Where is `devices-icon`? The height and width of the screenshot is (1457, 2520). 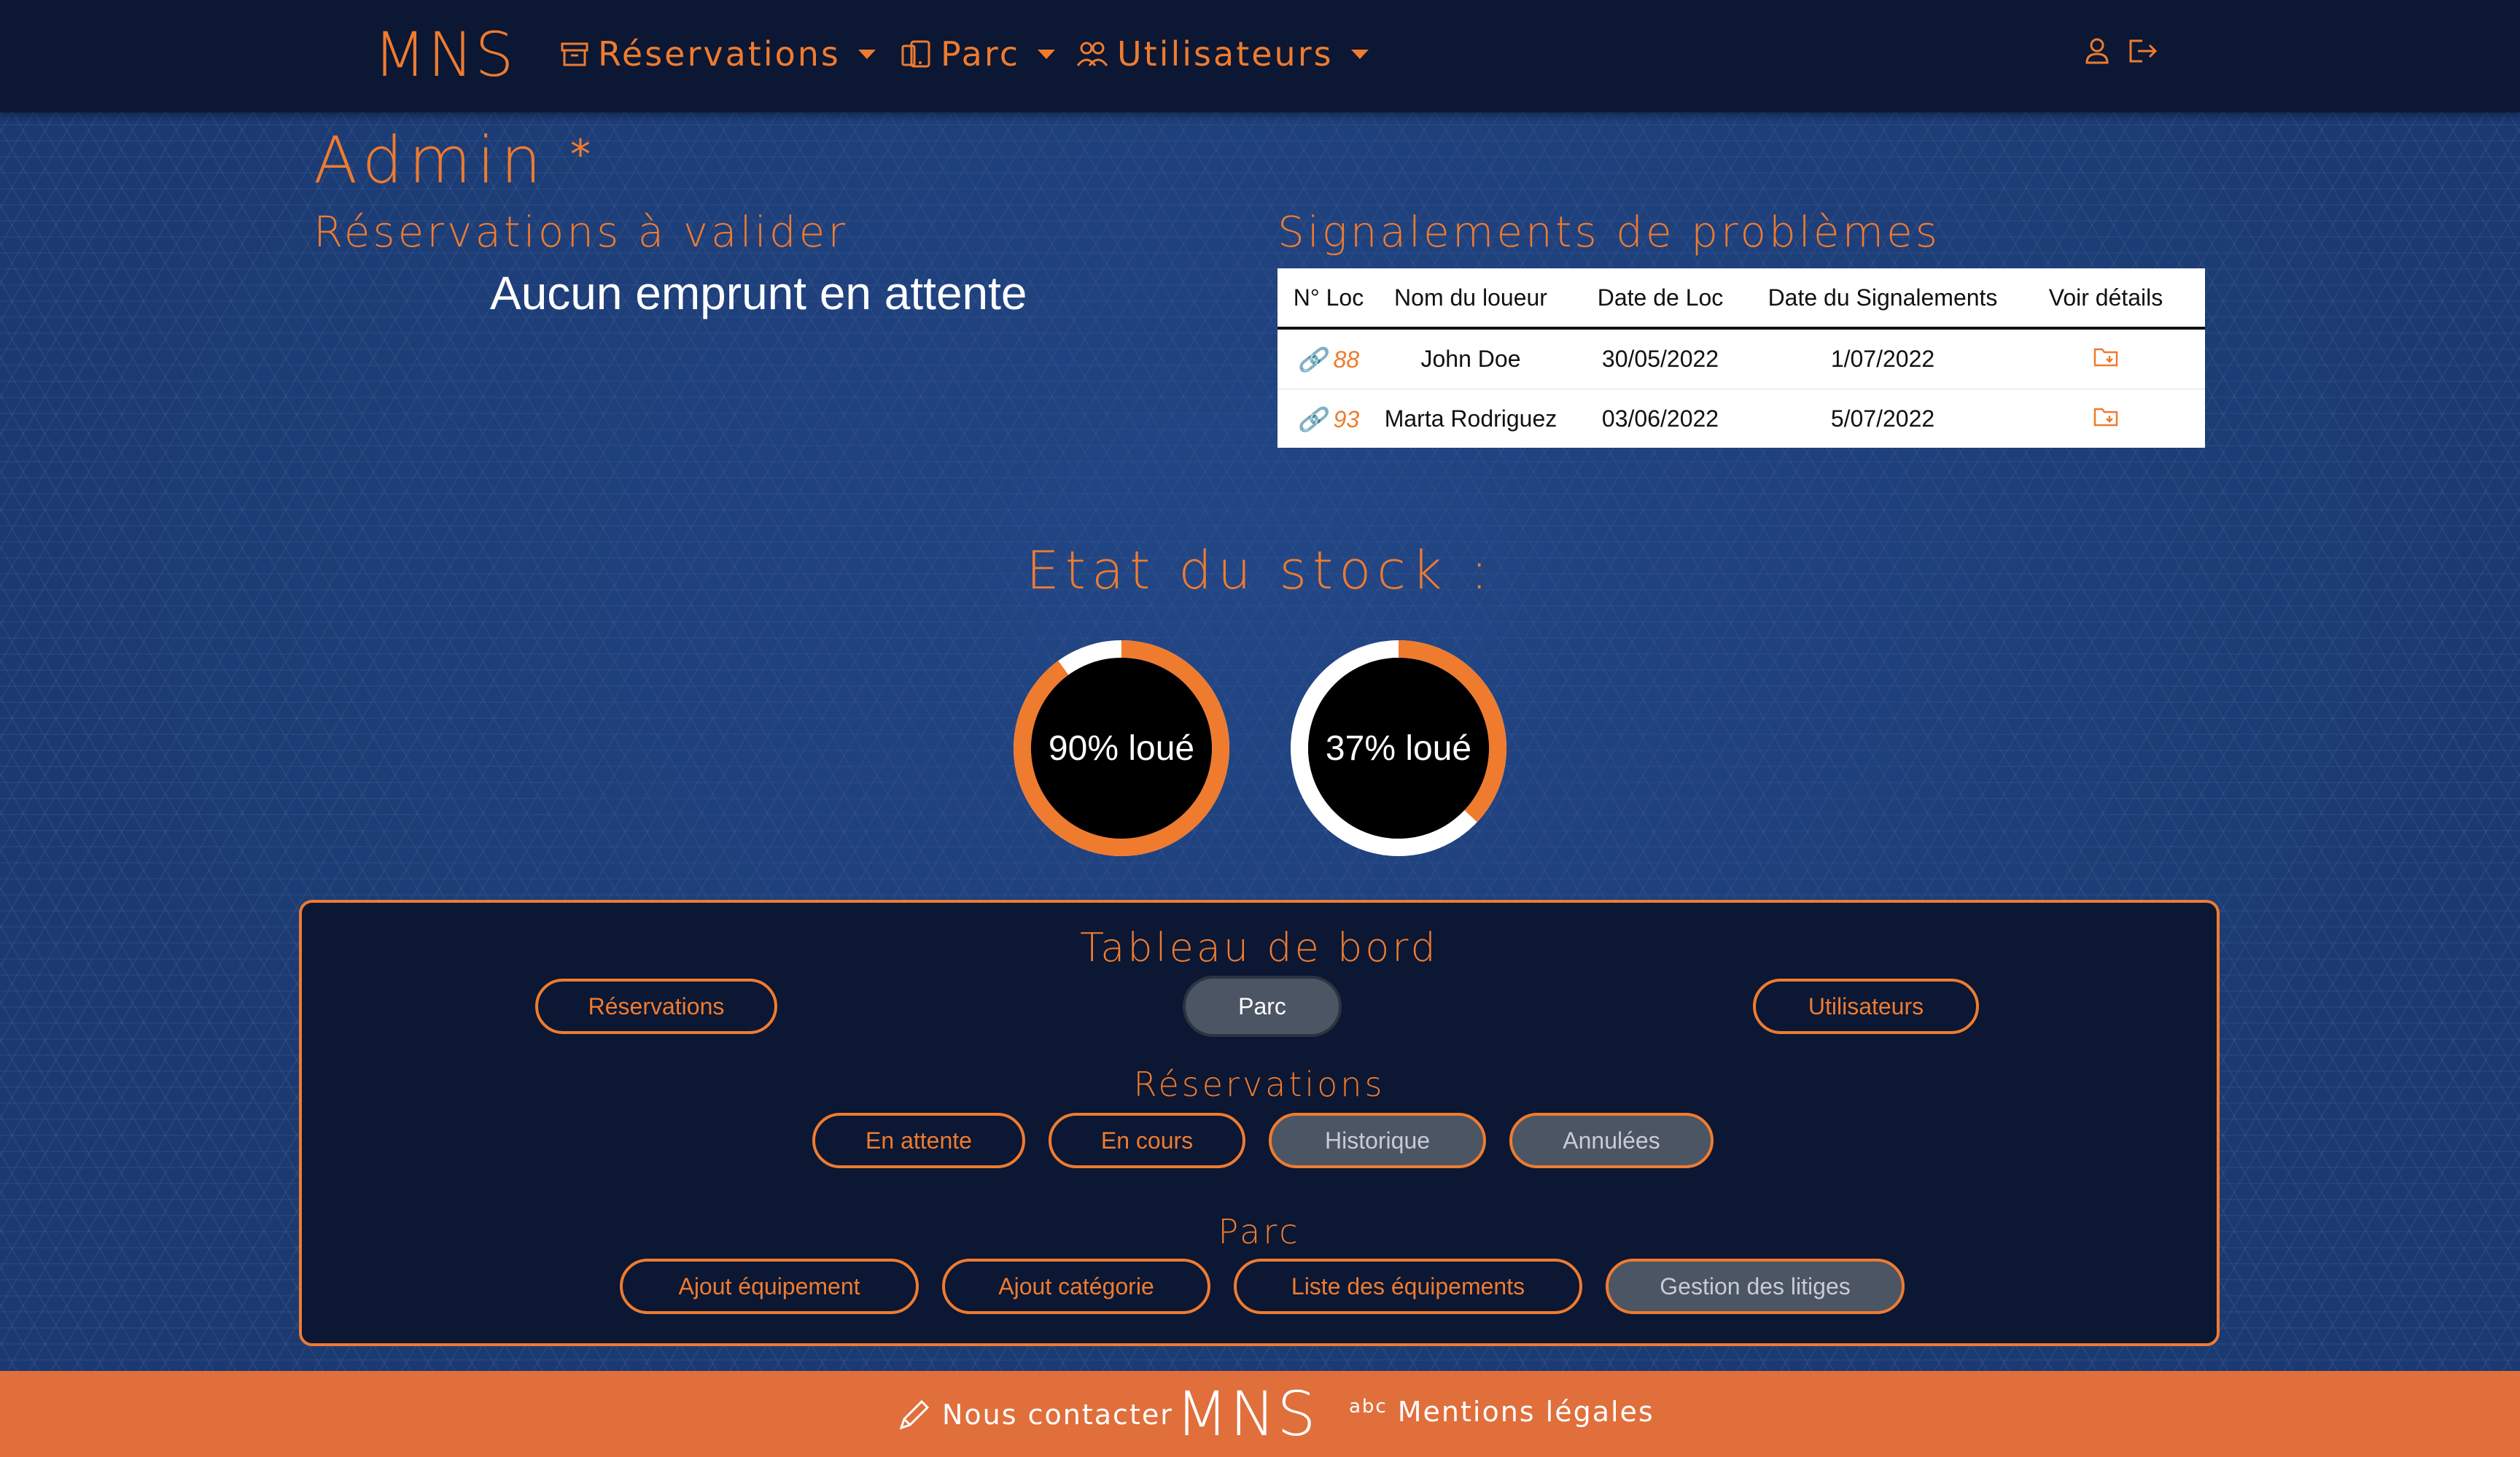
devices-icon is located at coordinates (915, 54).